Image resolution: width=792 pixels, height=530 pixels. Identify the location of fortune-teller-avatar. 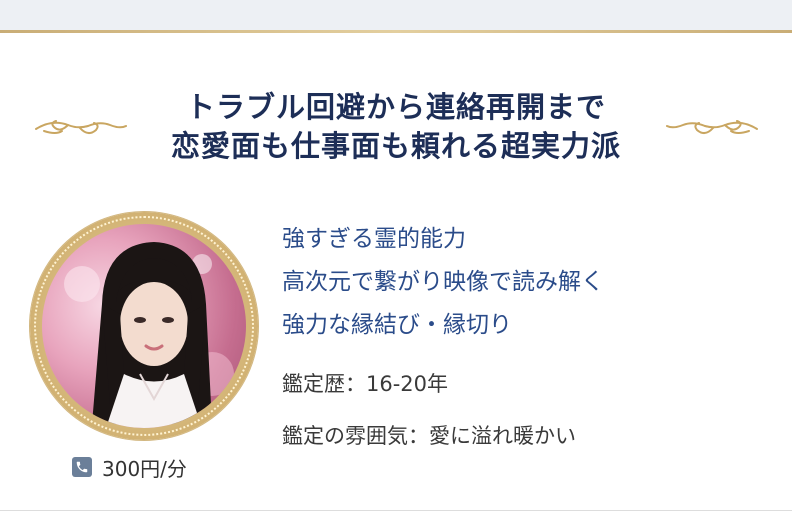
(144, 326).